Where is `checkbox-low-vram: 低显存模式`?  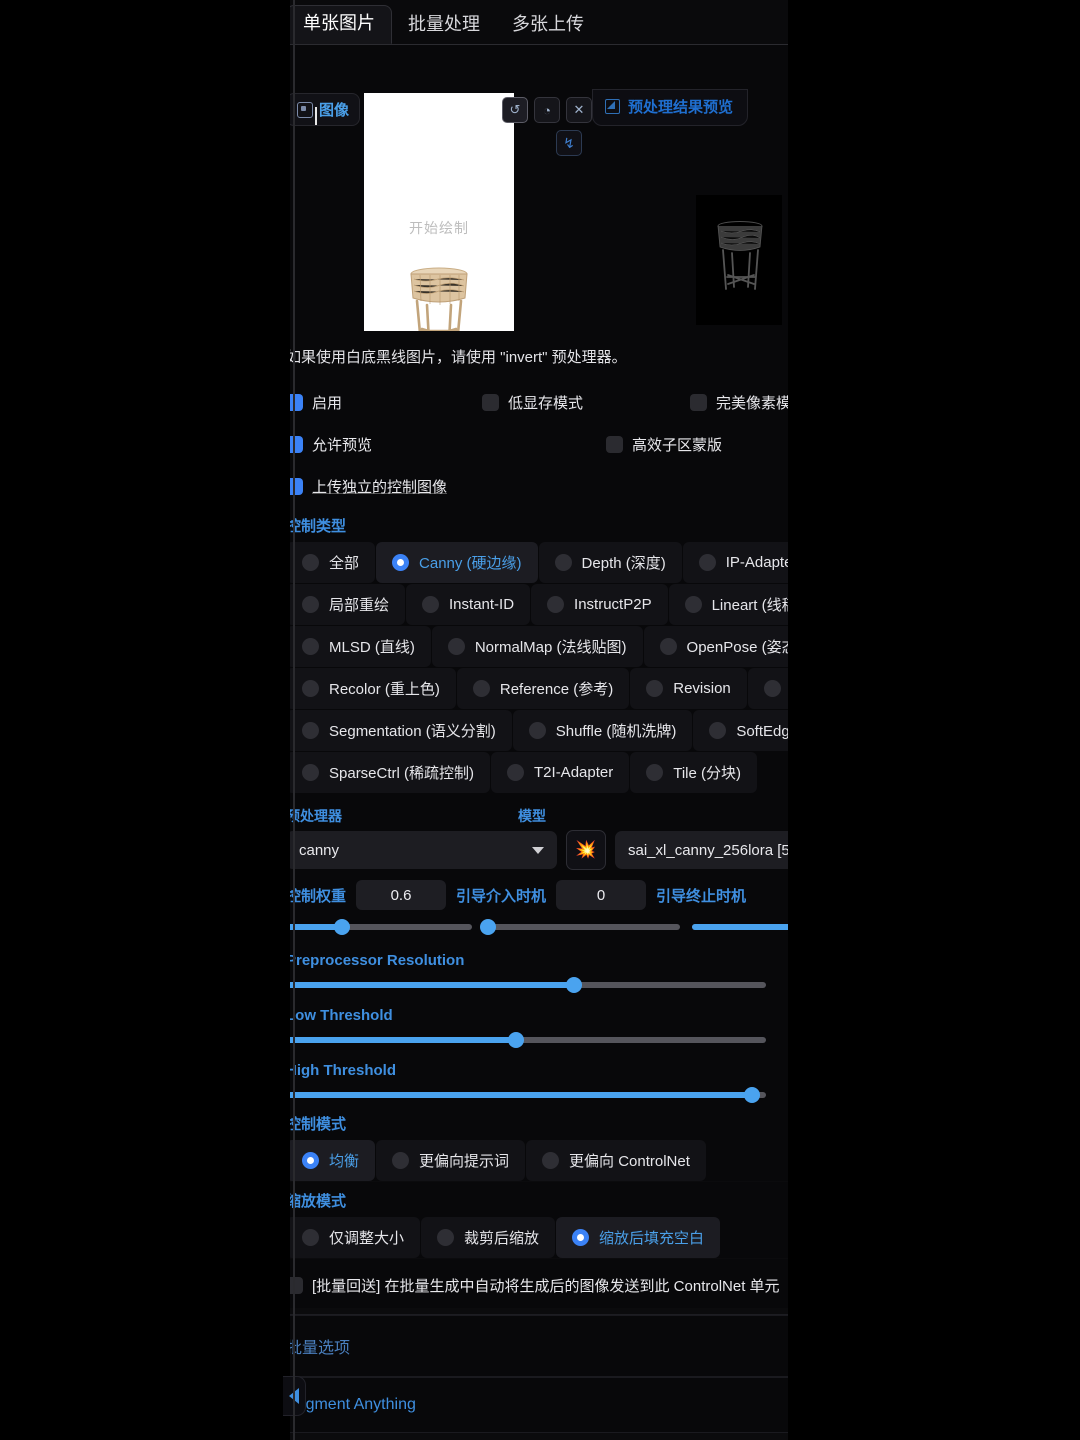
checkbox-low-vram: 低显存模式 is located at coordinates (586, 402).